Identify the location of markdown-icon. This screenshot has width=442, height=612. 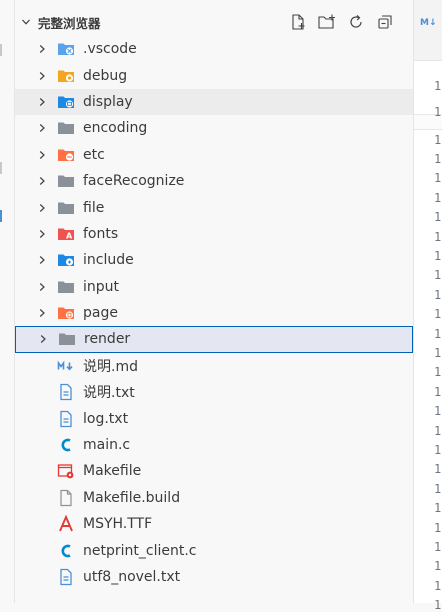
(66, 366).